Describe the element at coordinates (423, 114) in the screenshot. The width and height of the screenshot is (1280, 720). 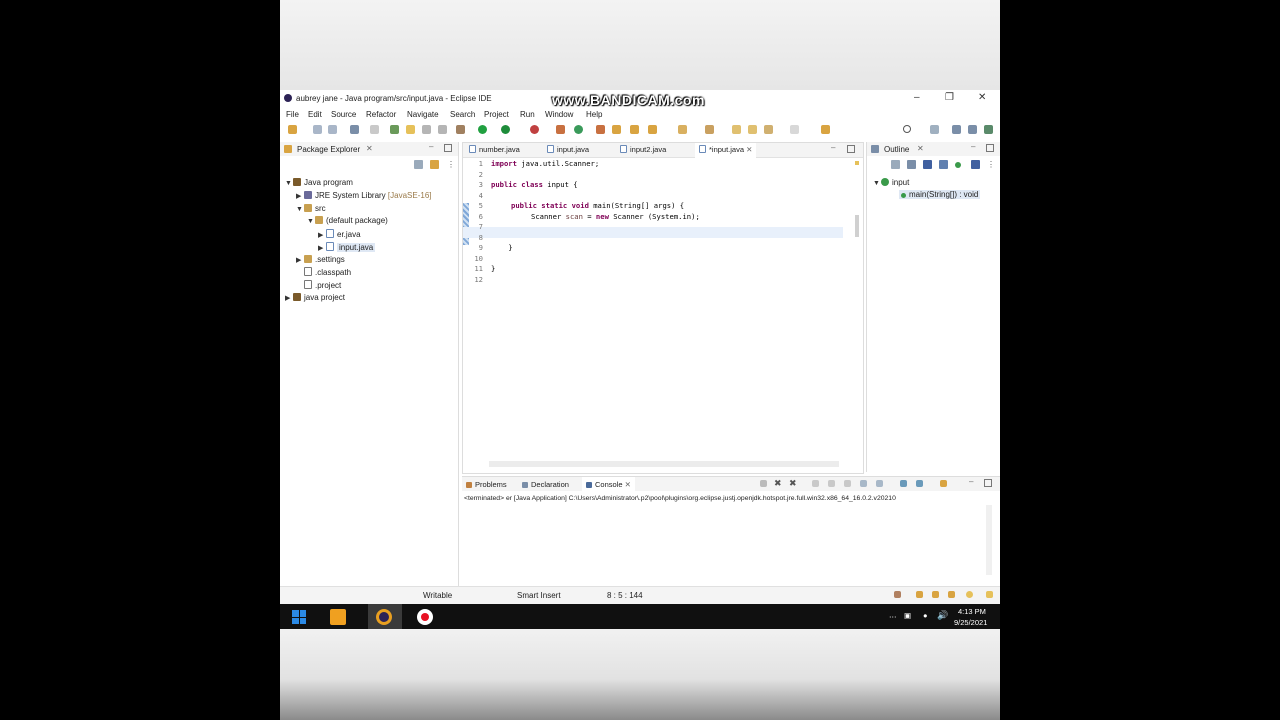
I see `menu-navigate: Navigate` at that location.